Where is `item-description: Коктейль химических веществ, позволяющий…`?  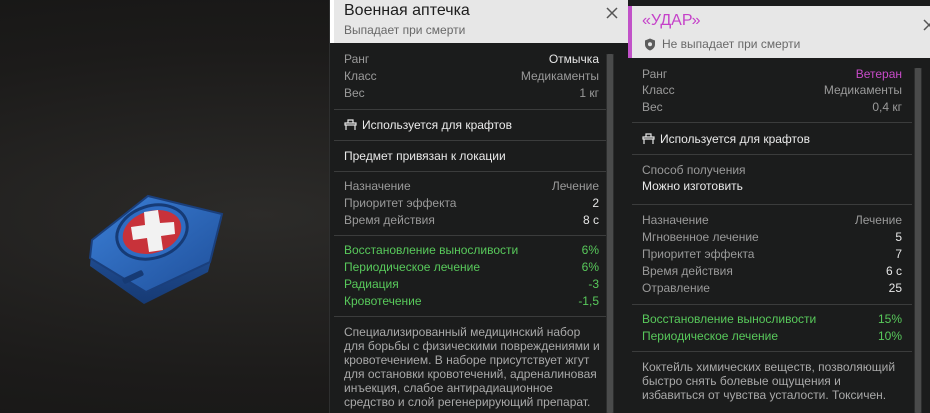 item-description: Коктейль химических веществ, позволяющий… is located at coordinates (769, 381).